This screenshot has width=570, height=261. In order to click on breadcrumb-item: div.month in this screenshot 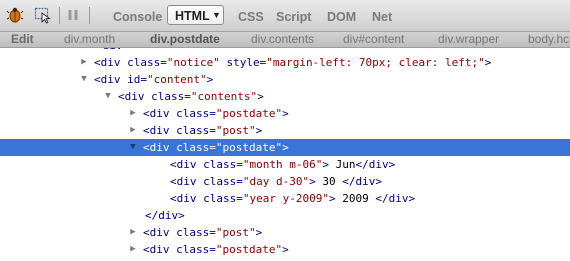, I will do `click(89, 39)`.